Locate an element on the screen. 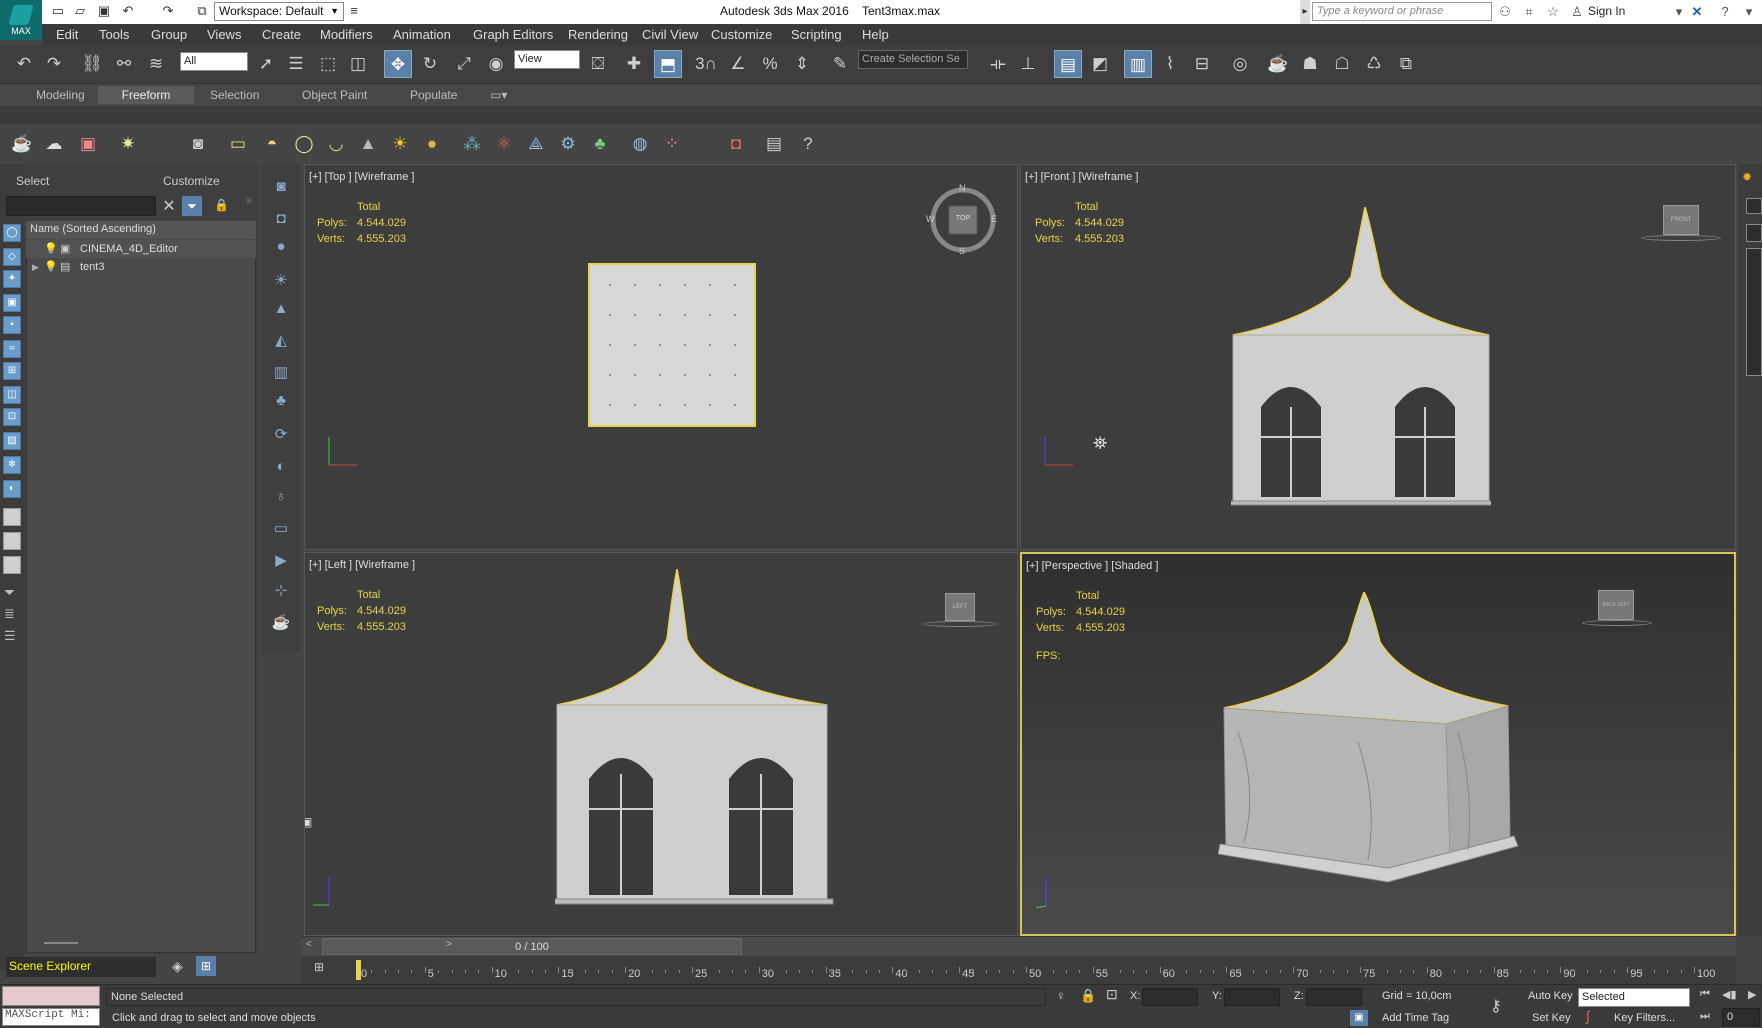 This screenshot has height=1028, width=1762. menu-civil-view: Civil View is located at coordinates (670, 34).